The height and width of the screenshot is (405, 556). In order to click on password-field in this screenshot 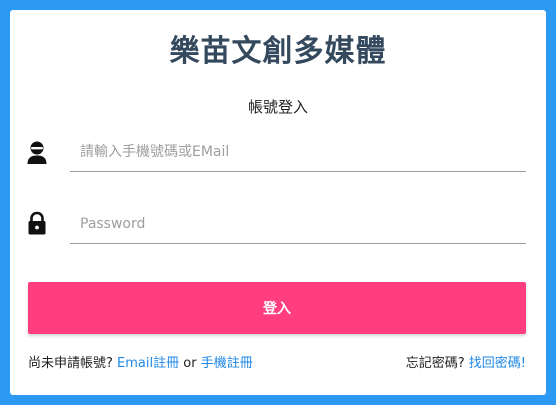, I will do `click(298, 225)`.